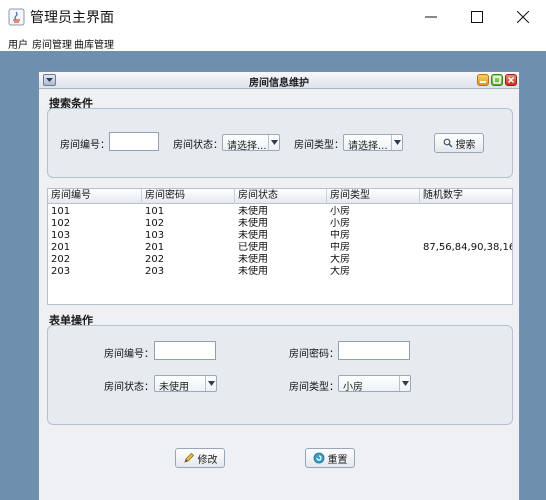  I want to click on reset-button: 重置, so click(330, 458).